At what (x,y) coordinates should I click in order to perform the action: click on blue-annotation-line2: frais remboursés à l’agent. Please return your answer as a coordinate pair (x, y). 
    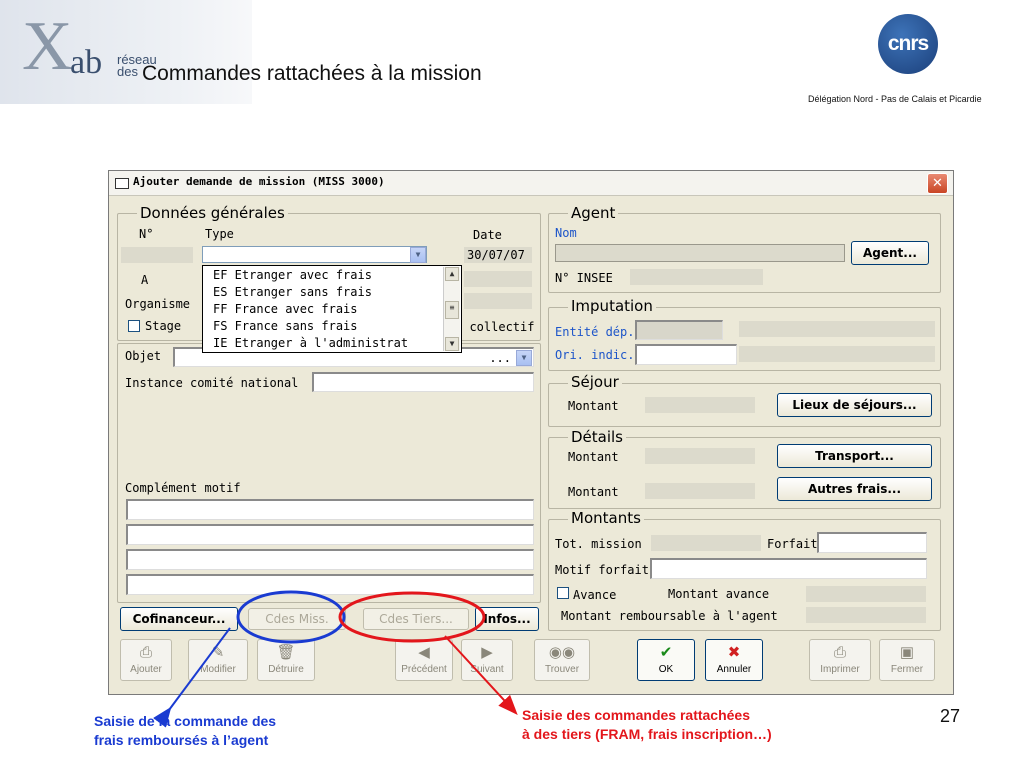
    Looking at the image, I should click on (181, 740).